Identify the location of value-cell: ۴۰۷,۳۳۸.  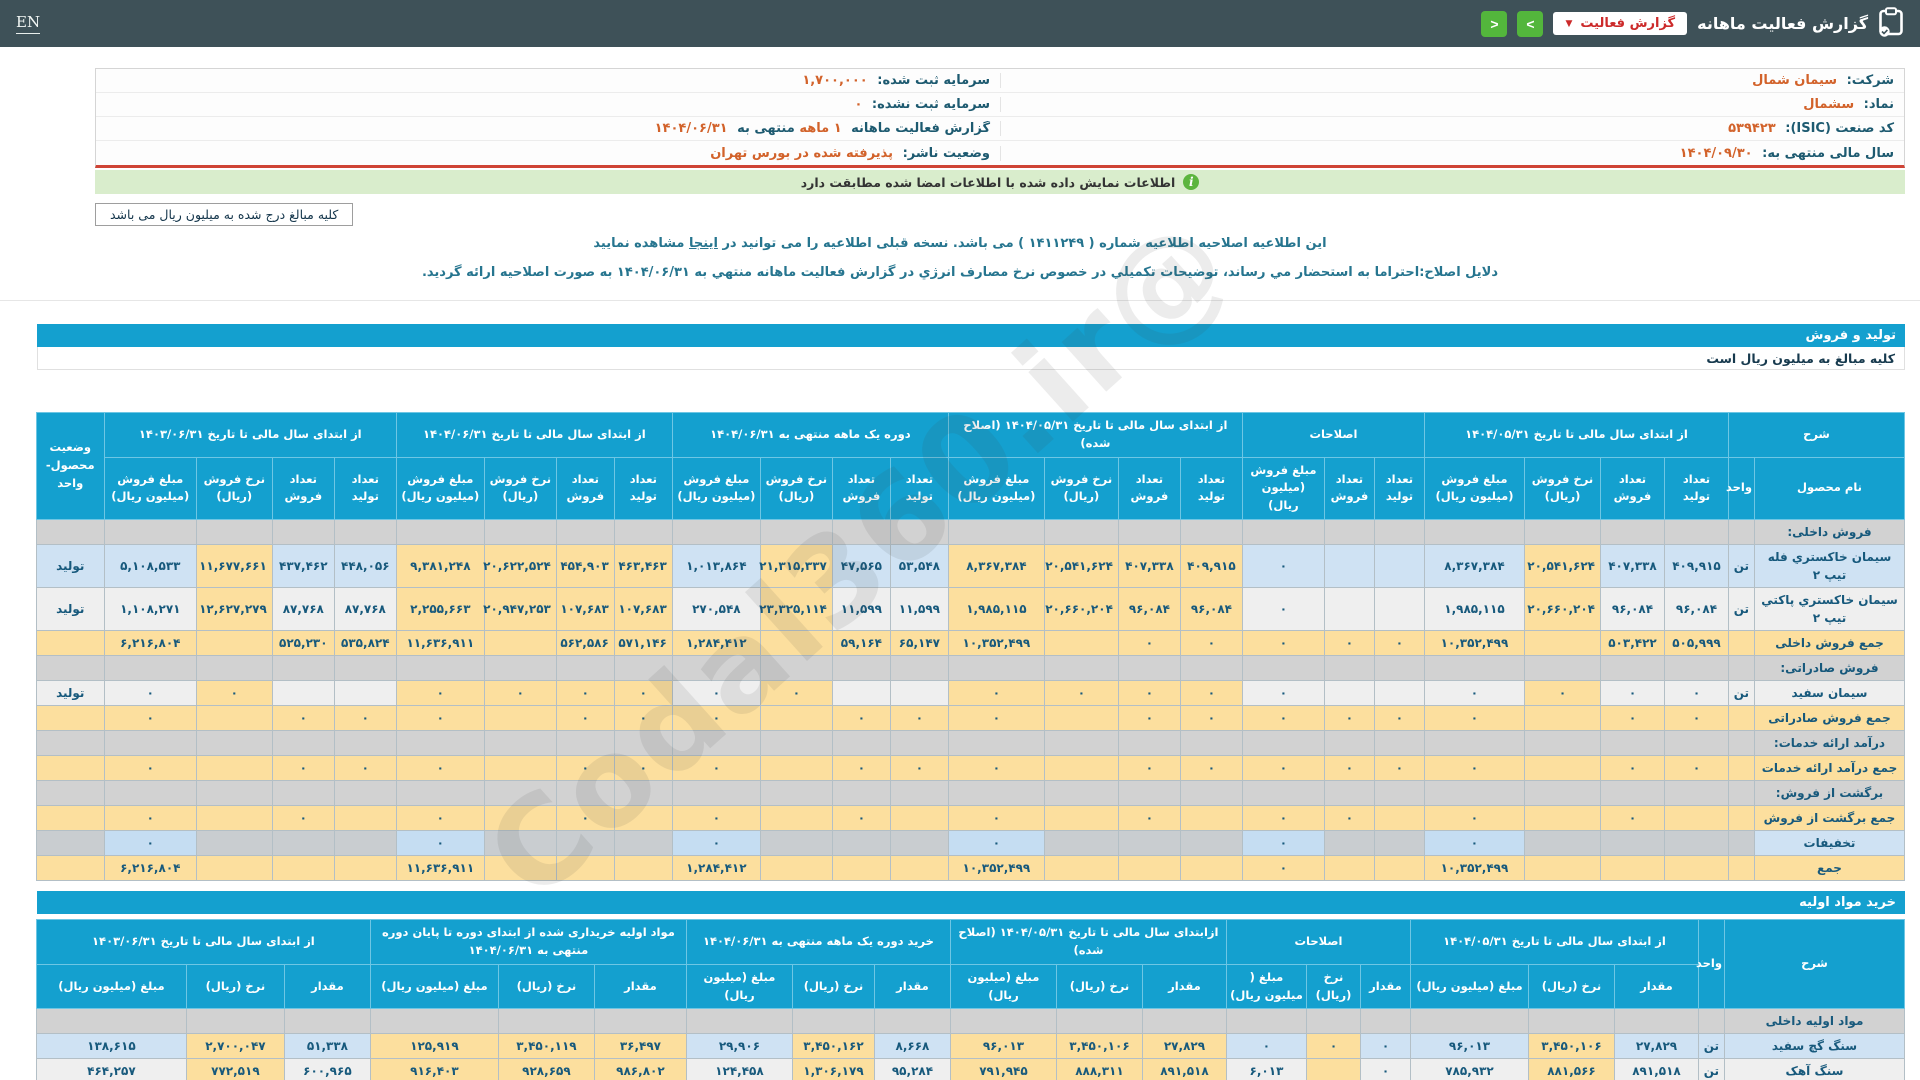
(1149, 566).